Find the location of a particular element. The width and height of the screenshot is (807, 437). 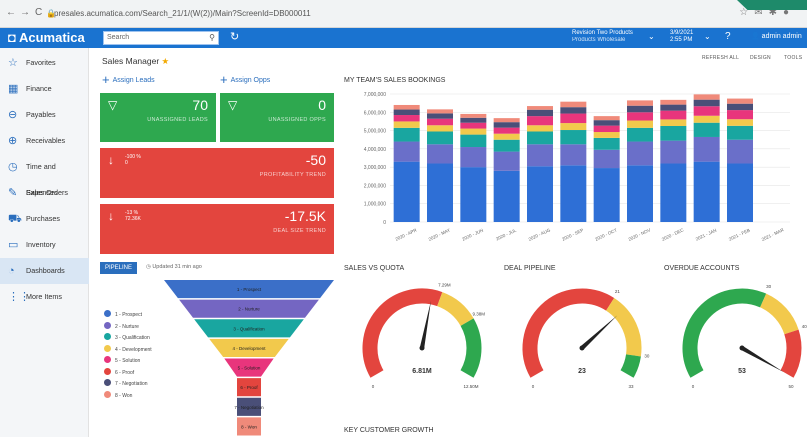

assign-opps-button: + Assign Opps is located at coordinates (245, 79).